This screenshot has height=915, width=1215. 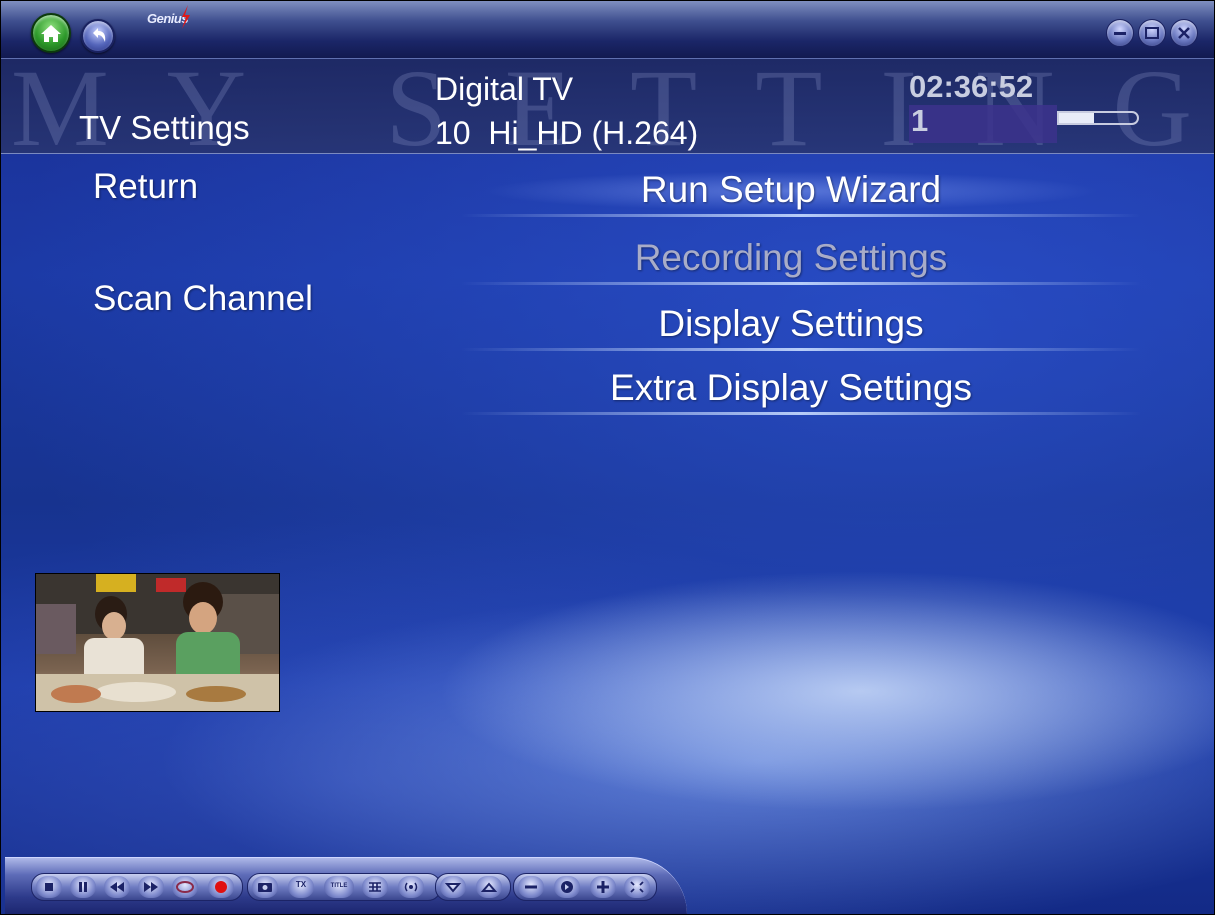 I want to click on clock: 02:36:52, so click(x=971, y=86).